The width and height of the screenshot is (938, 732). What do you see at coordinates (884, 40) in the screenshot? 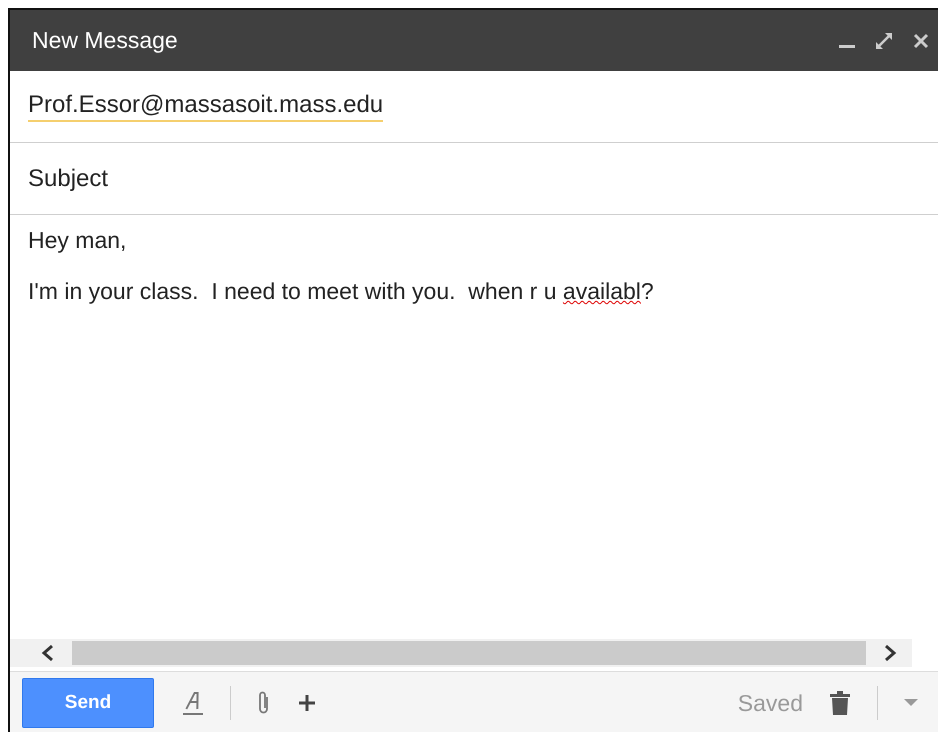
I see `expand-icon` at bounding box center [884, 40].